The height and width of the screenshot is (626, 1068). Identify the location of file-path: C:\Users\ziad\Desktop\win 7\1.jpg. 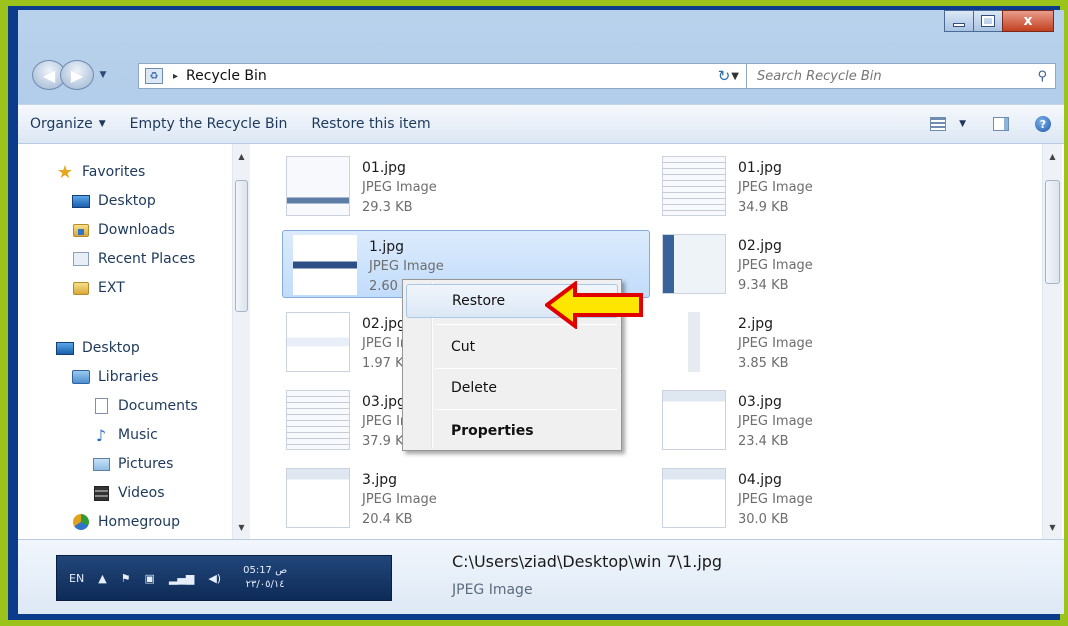
(587, 561).